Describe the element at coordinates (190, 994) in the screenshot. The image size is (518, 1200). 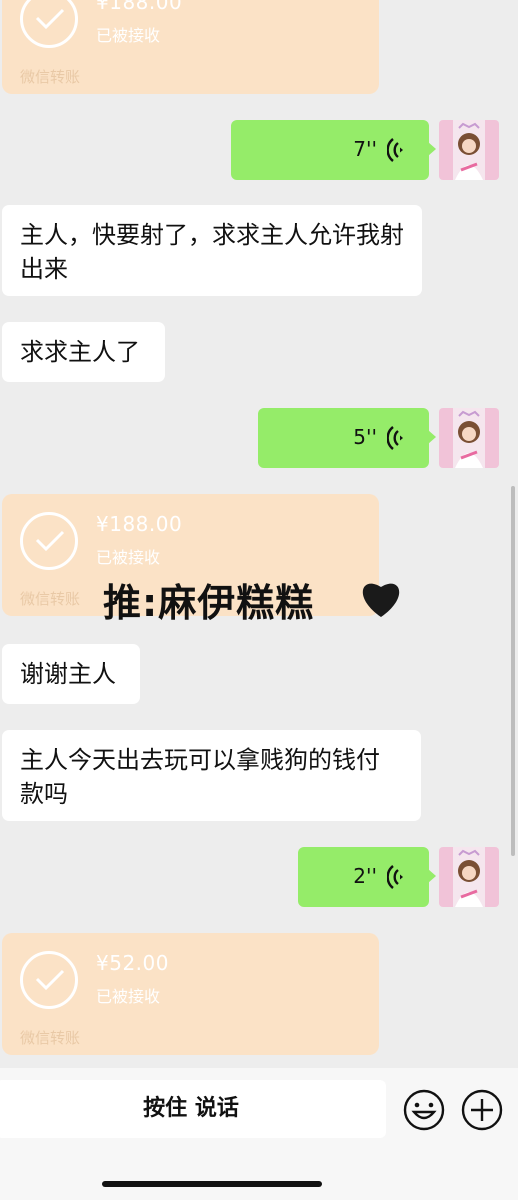
I see `transfer-card: ¥52.00 已被接收 微信转账` at that location.